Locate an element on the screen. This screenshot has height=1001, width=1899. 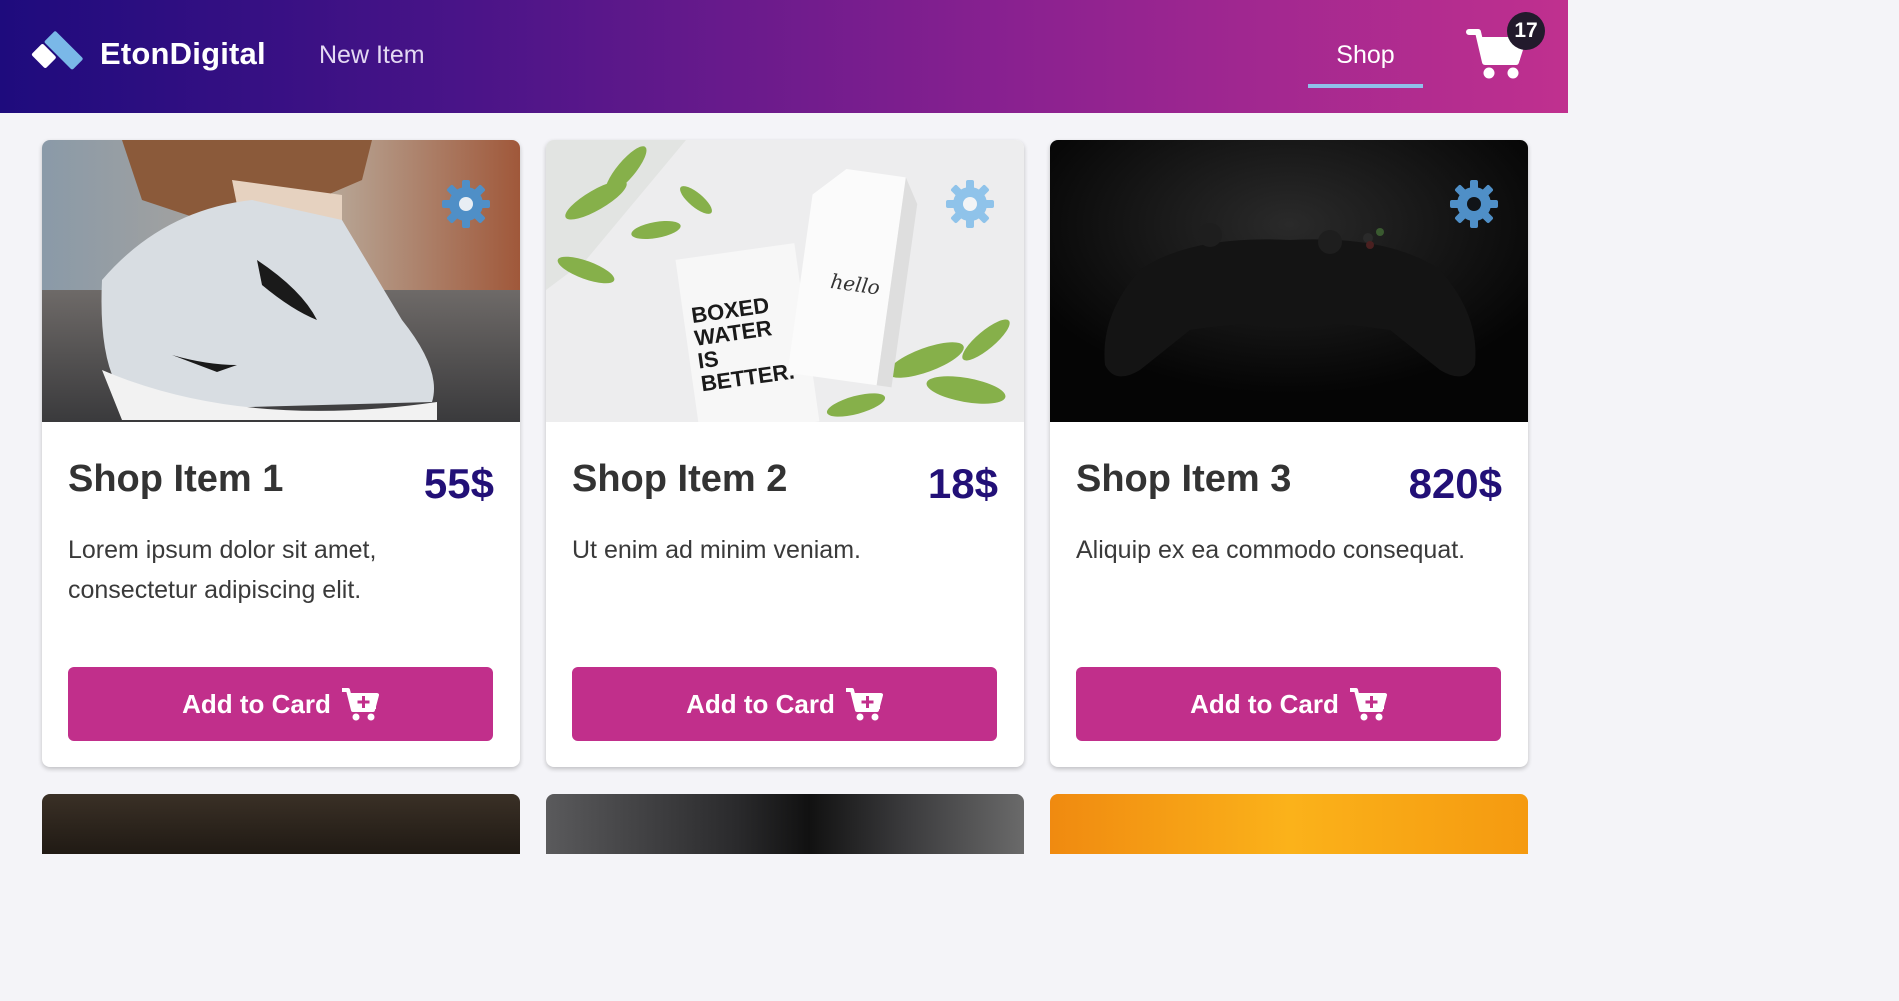
brand-name: EtonDigital is located at coordinates (183, 54).